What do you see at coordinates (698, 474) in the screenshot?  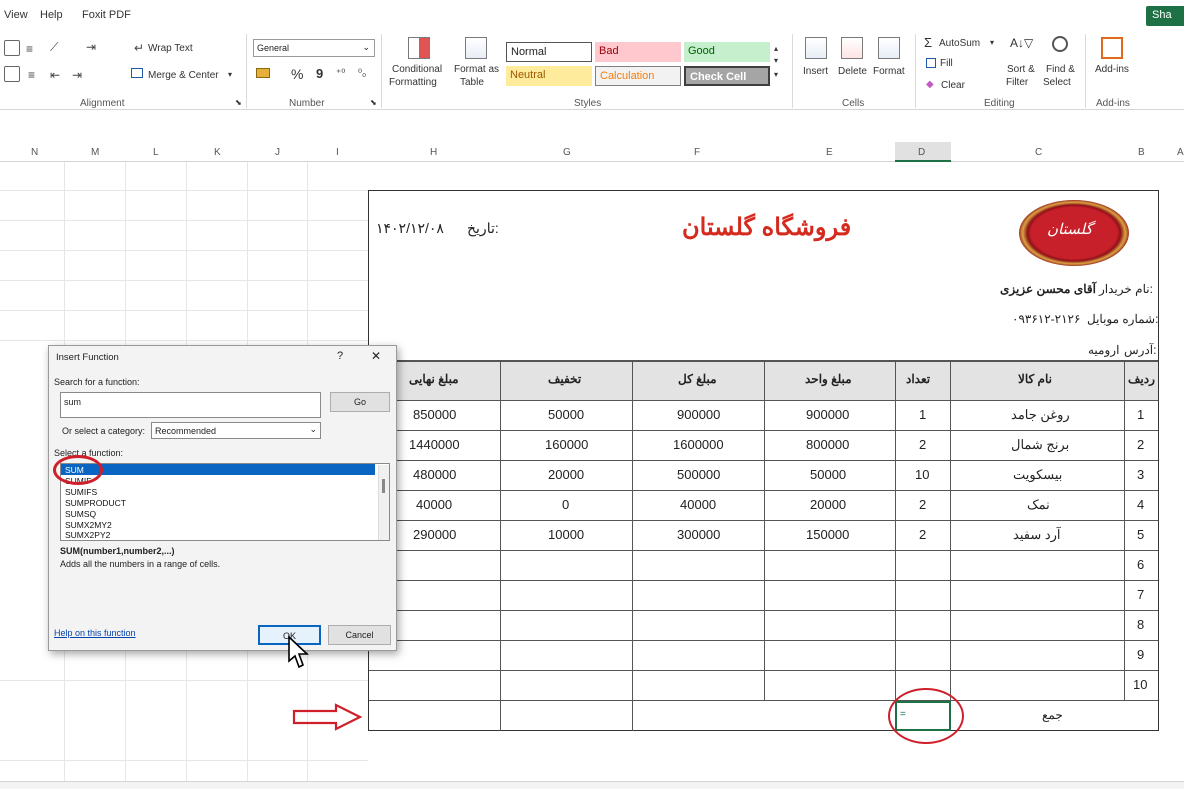 I see `total: 500000` at bounding box center [698, 474].